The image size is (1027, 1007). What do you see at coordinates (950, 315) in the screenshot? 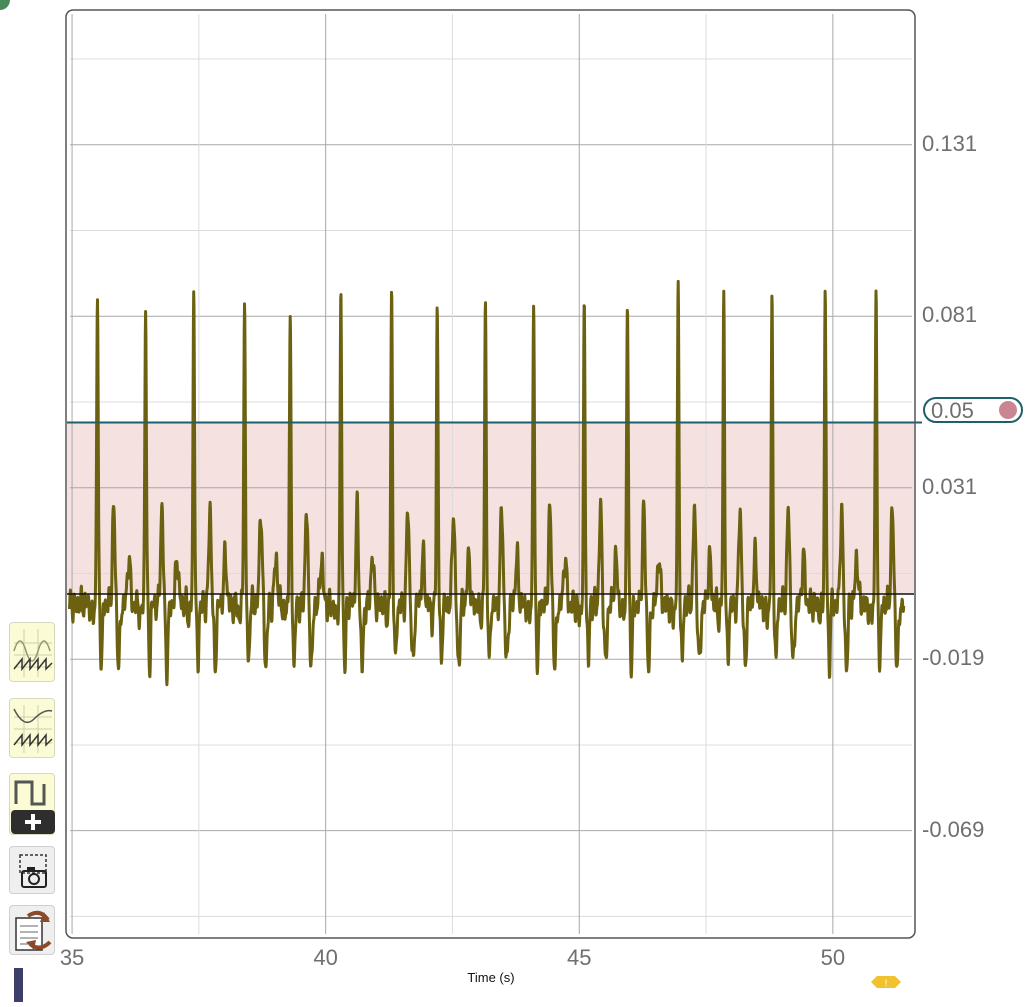
I see `y-tick-label: 0.081` at bounding box center [950, 315].